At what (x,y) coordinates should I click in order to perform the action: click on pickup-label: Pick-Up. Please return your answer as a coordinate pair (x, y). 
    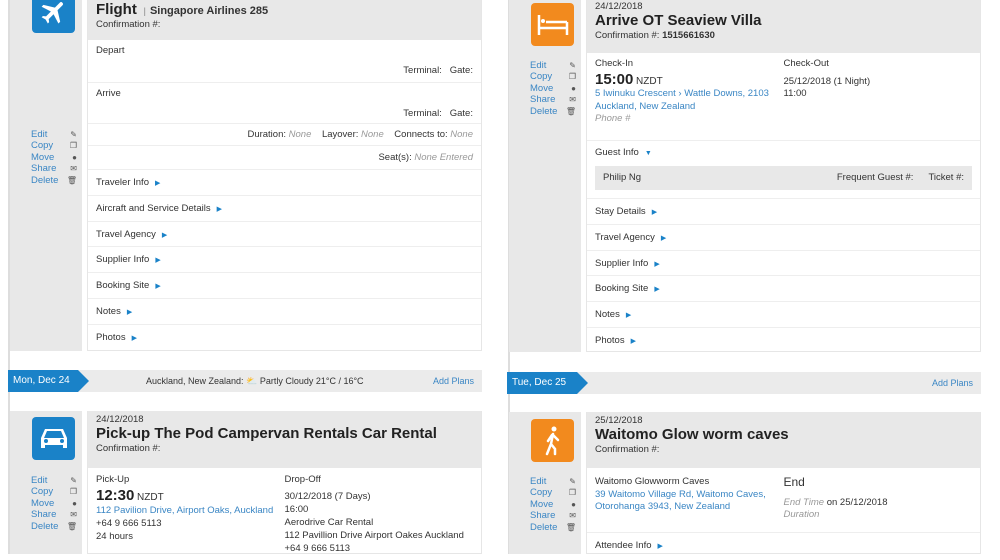
    Looking at the image, I should click on (113, 479).